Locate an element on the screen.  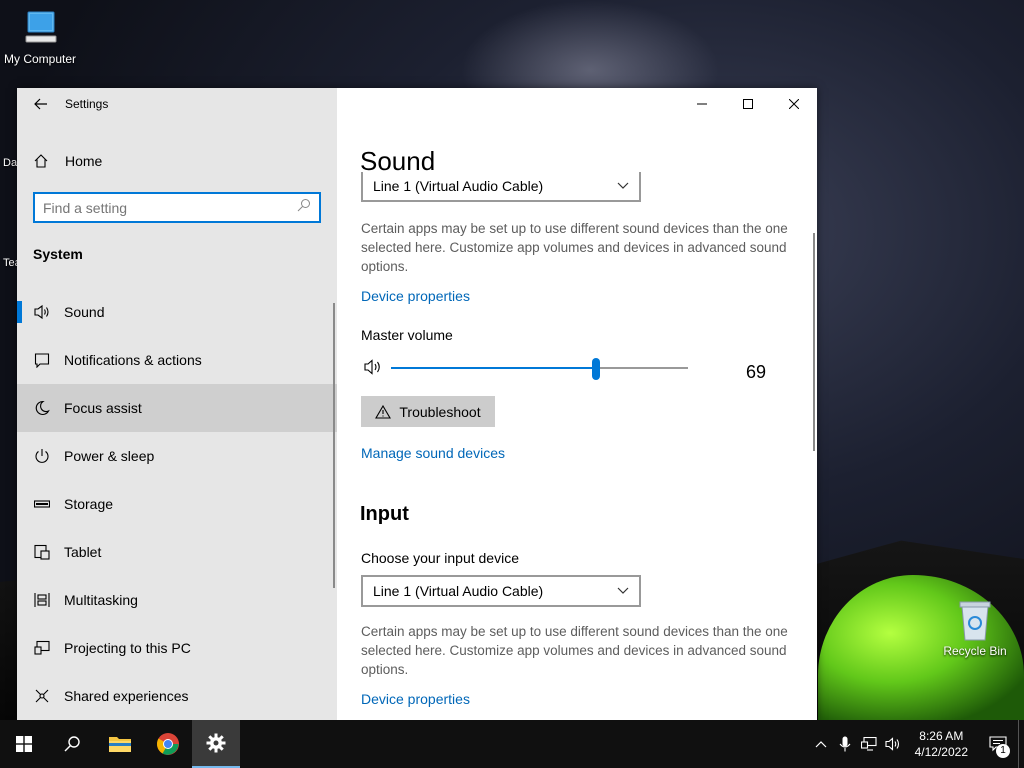
home-label: Home is located at coordinates (84, 161).